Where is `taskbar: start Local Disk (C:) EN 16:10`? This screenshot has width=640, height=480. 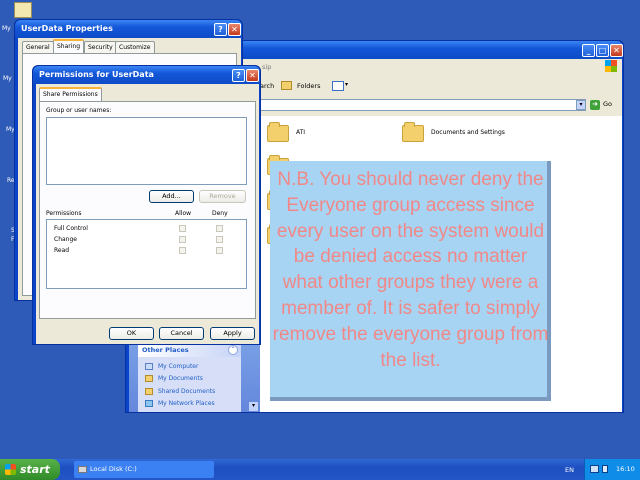 taskbar: start Local Disk (C:) EN 16:10 is located at coordinates (320, 469).